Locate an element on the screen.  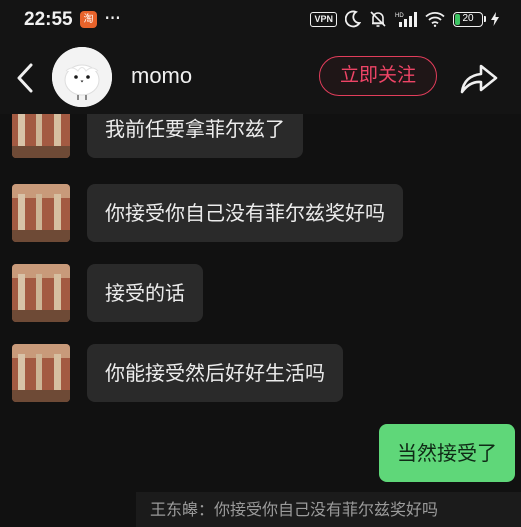
white-bird-avatar-image is located at coordinates (82, 77).